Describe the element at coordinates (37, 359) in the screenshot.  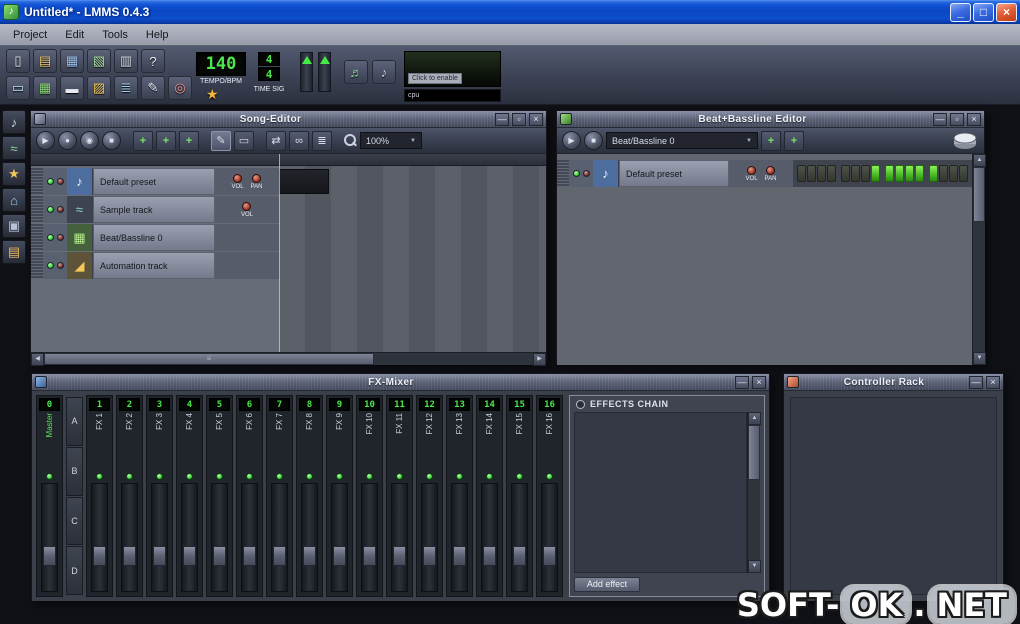
I see `scroll-left-button: ◀` at that location.